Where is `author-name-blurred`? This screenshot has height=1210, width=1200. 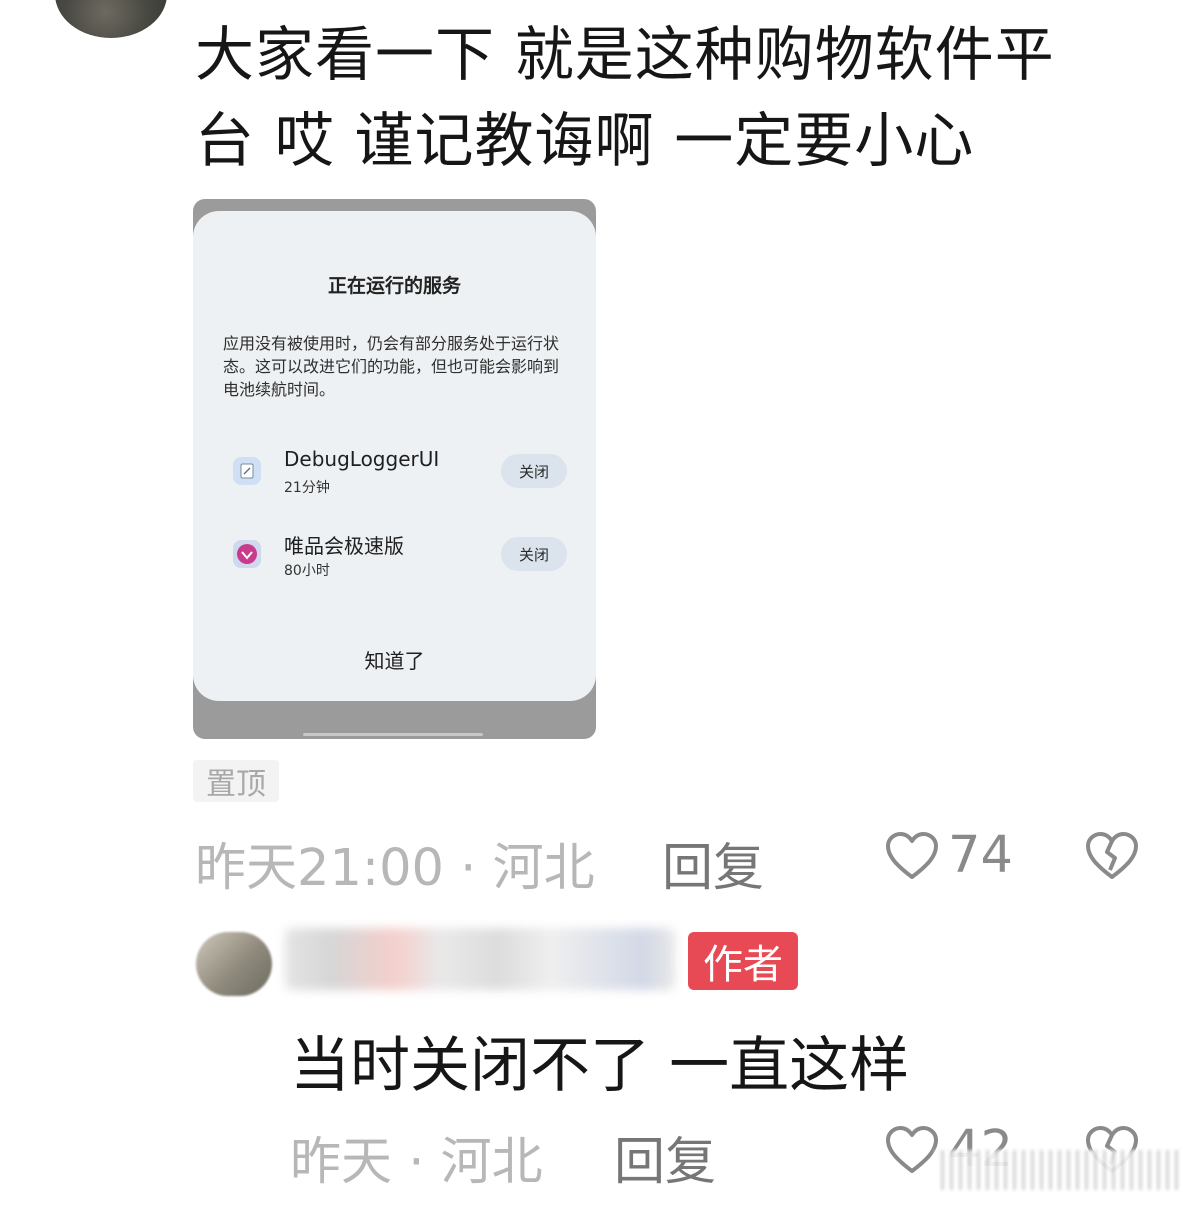 author-name-blurred is located at coordinates (480, 959).